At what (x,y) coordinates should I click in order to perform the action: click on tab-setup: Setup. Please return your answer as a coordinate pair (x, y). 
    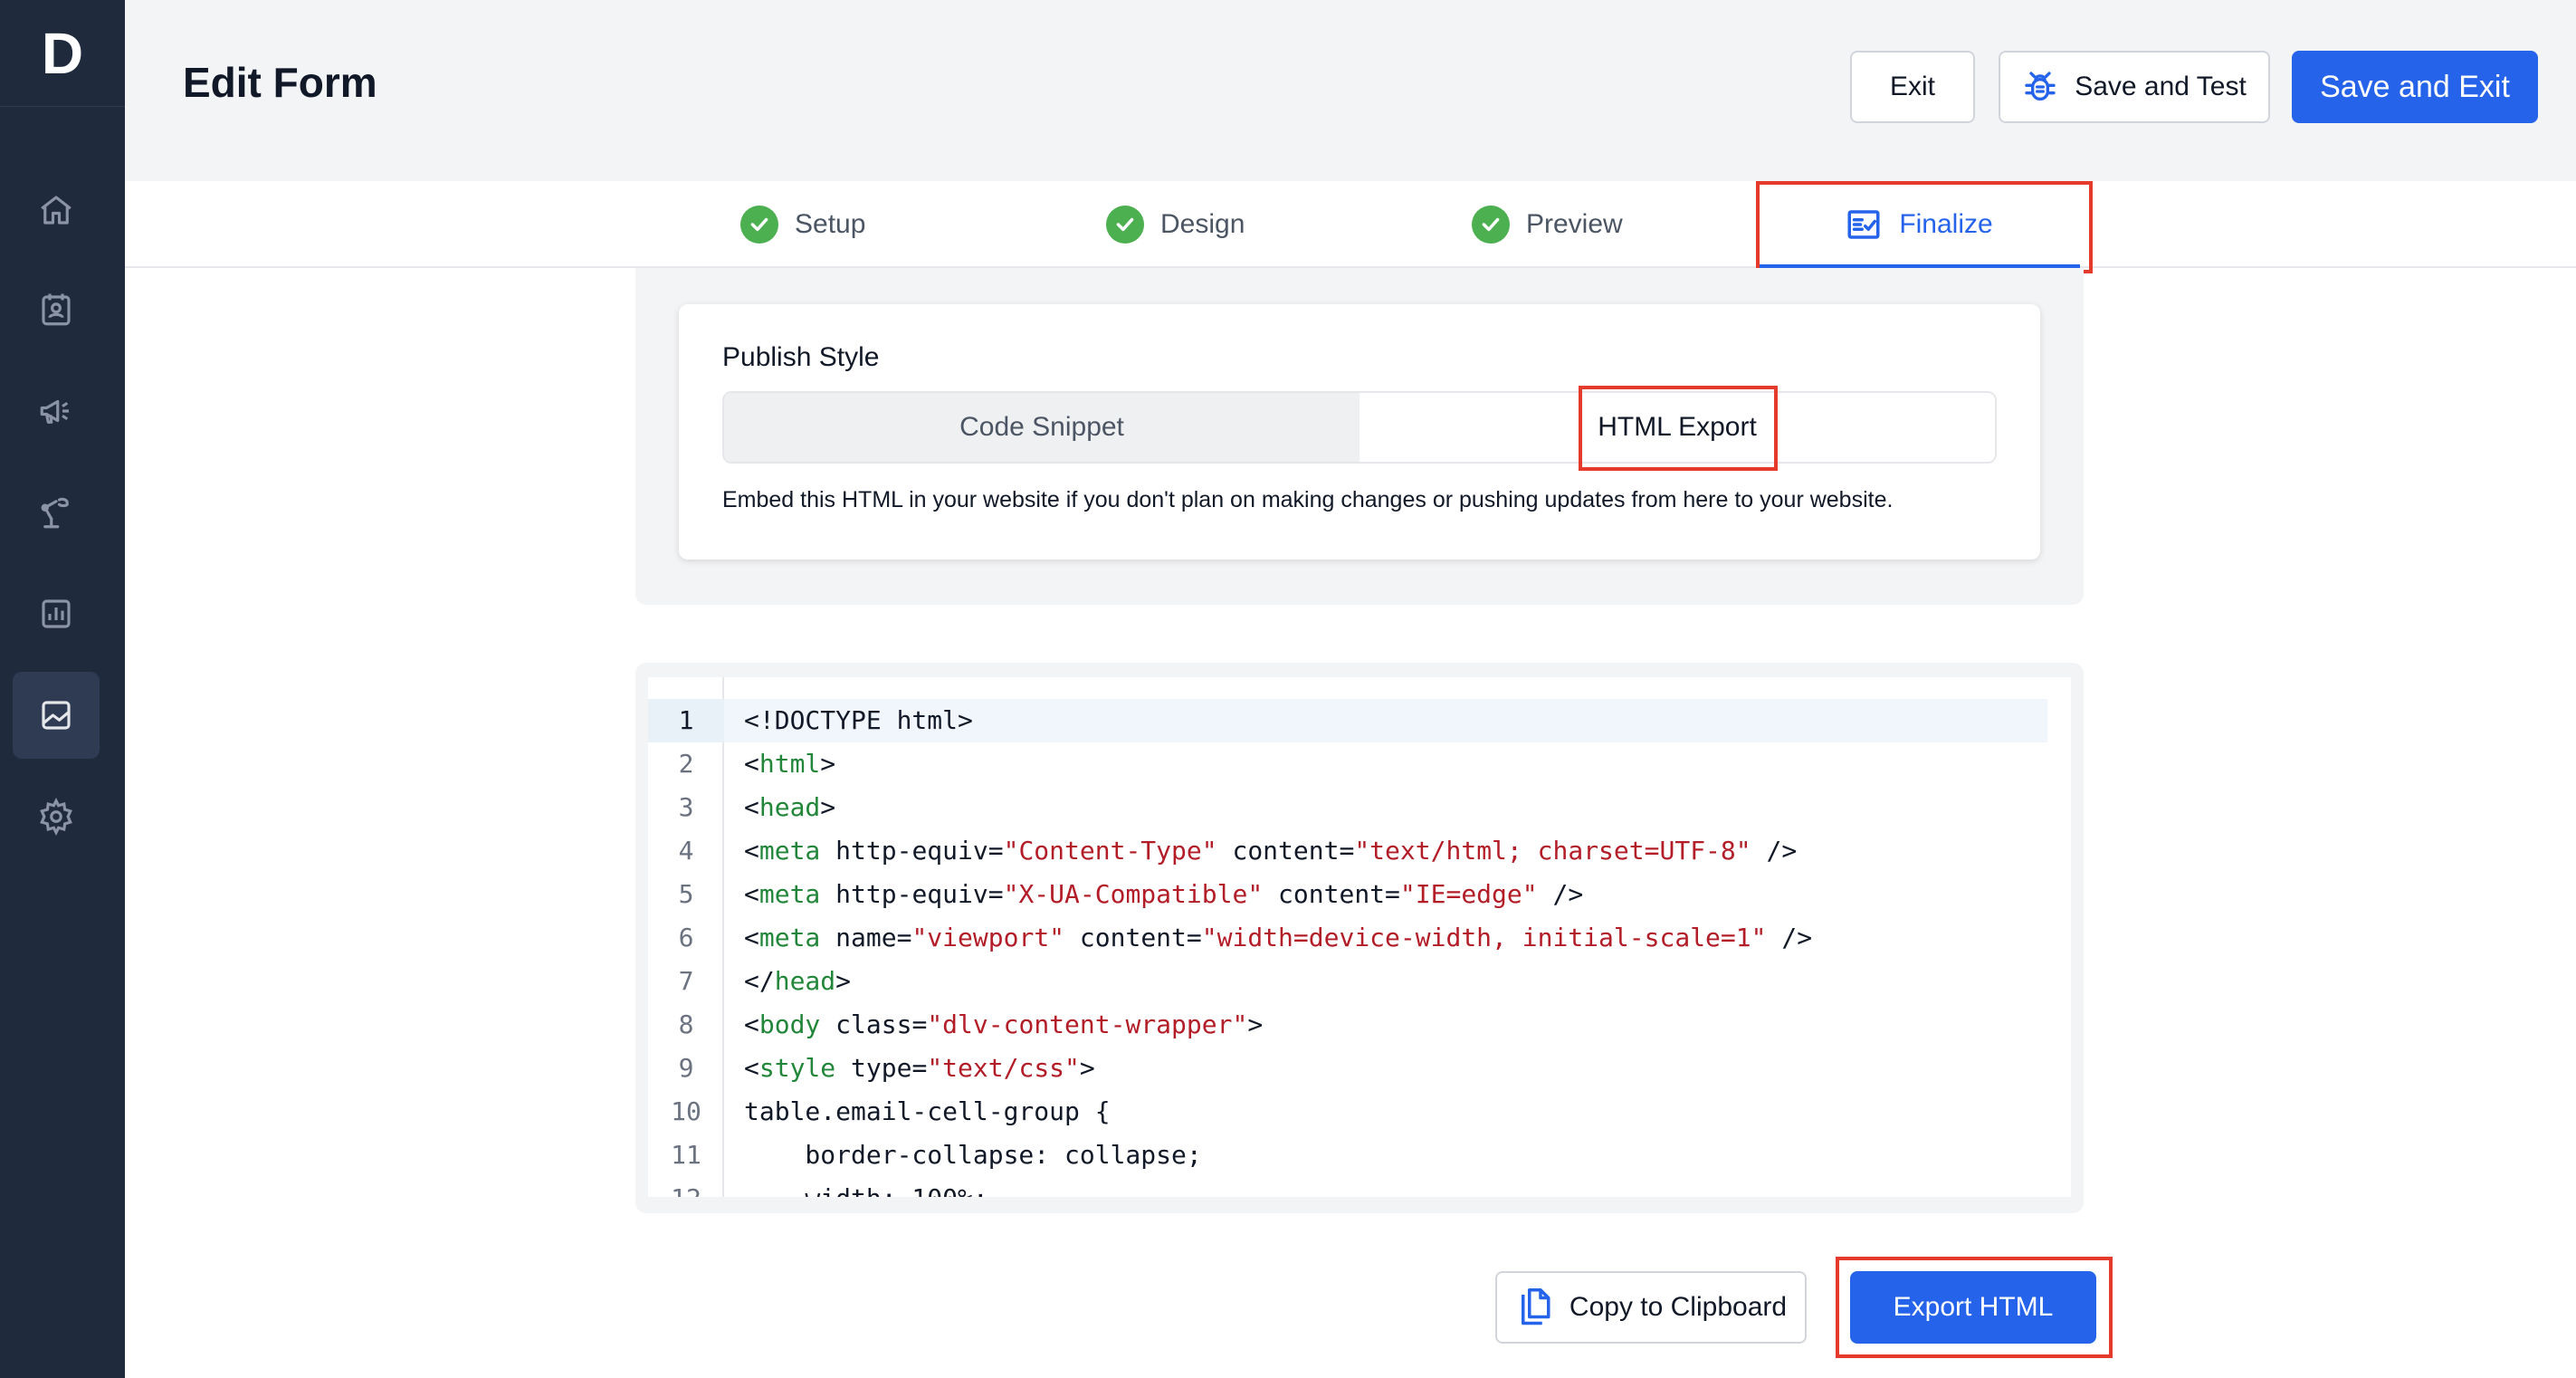
    Looking at the image, I should click on (802, 224).